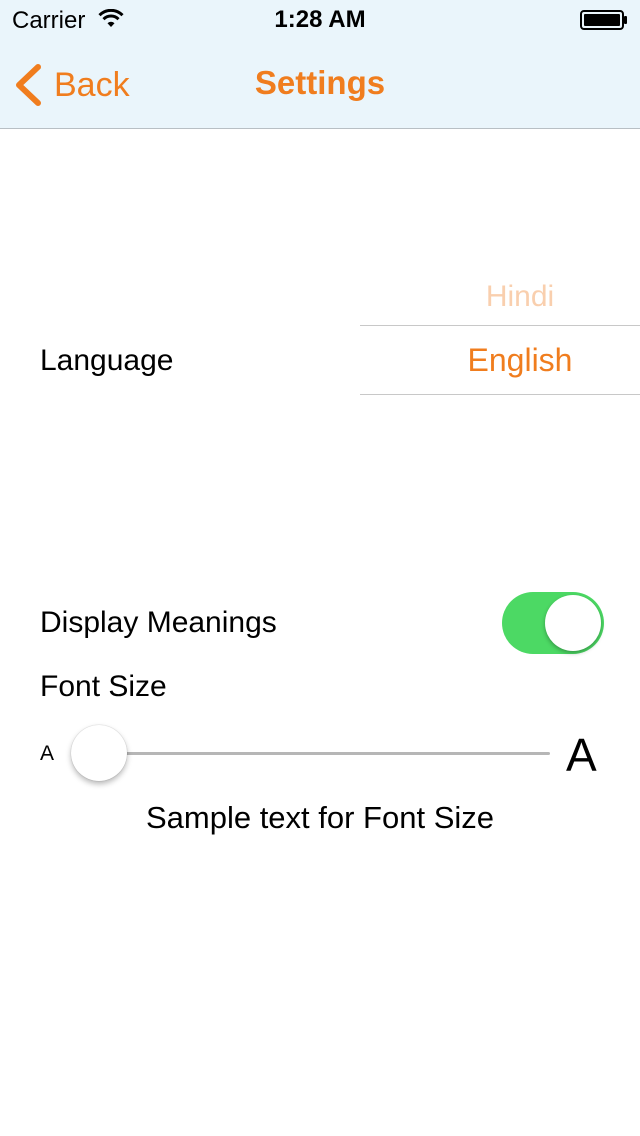  What do you see at coordinates (107, 360) in the screenshot?
I see `language-label: Language` at bounding box center [107, 360].